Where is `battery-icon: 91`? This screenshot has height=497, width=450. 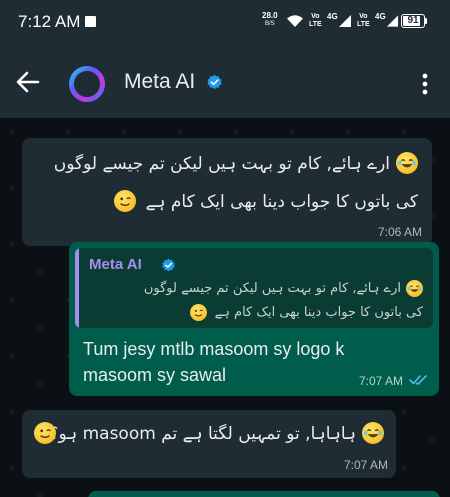
battery-icon: 91 is located at coordinates (413, 21).